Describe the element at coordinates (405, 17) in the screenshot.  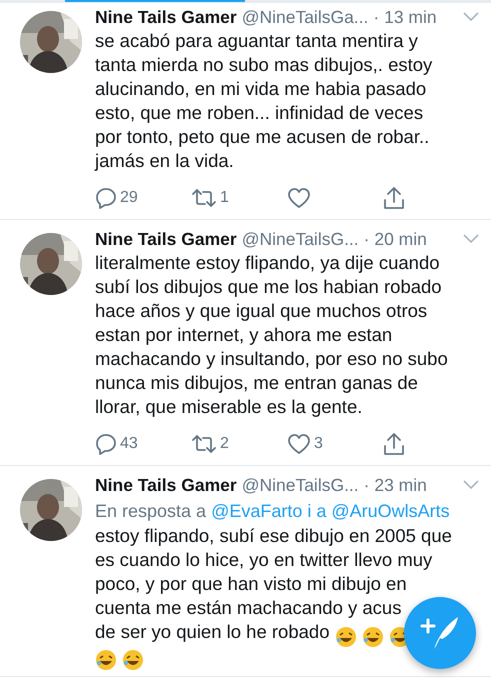
I see `tweet-time: · 13 min` at that location.